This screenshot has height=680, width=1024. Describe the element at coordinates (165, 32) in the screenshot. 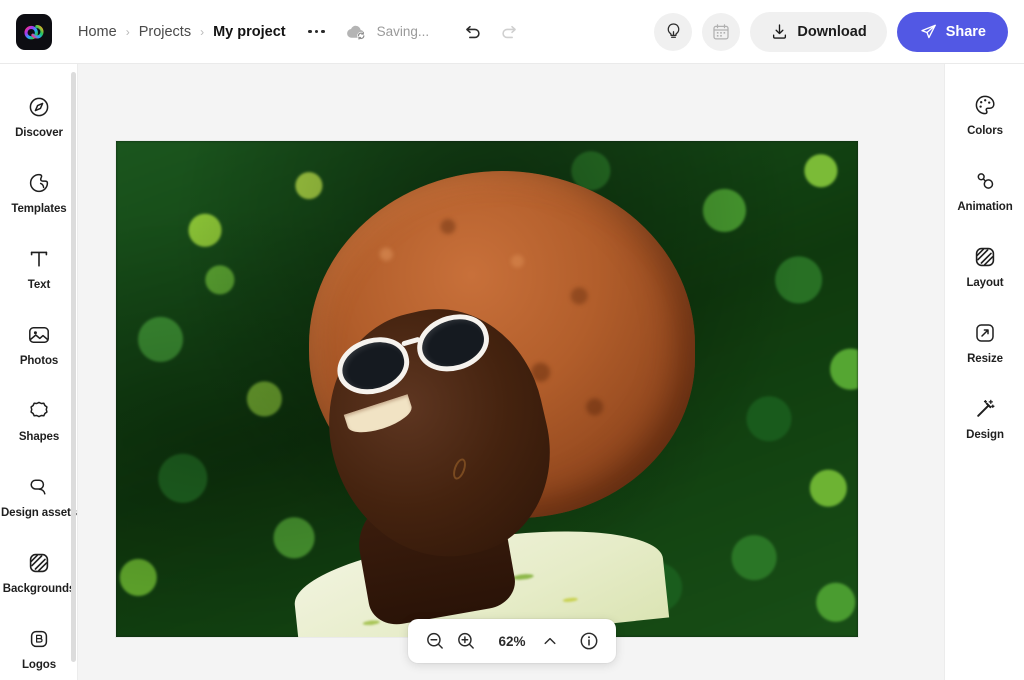

I see `breadcrumb-item-projects: Projects` at that location.